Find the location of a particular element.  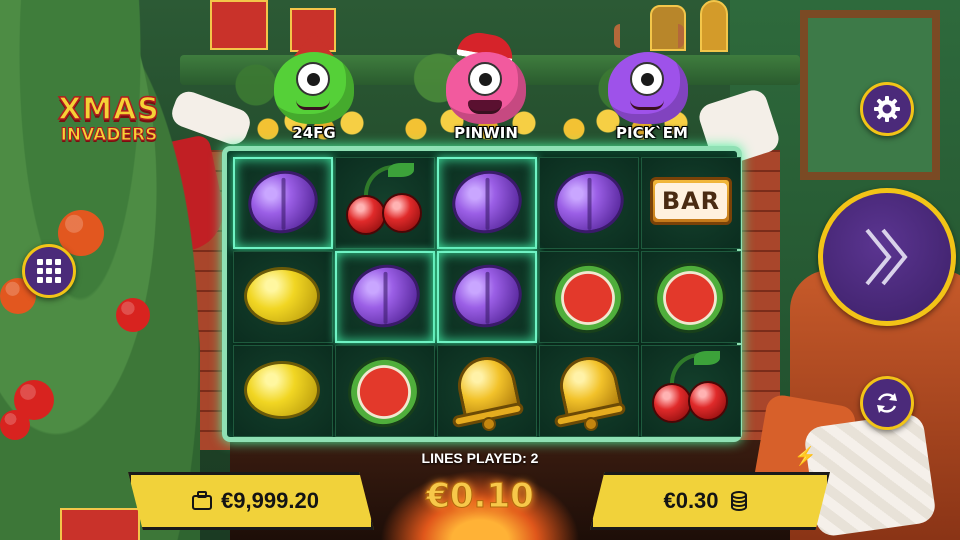

bar-symbol: BAR is located at coordinates (691, 203).